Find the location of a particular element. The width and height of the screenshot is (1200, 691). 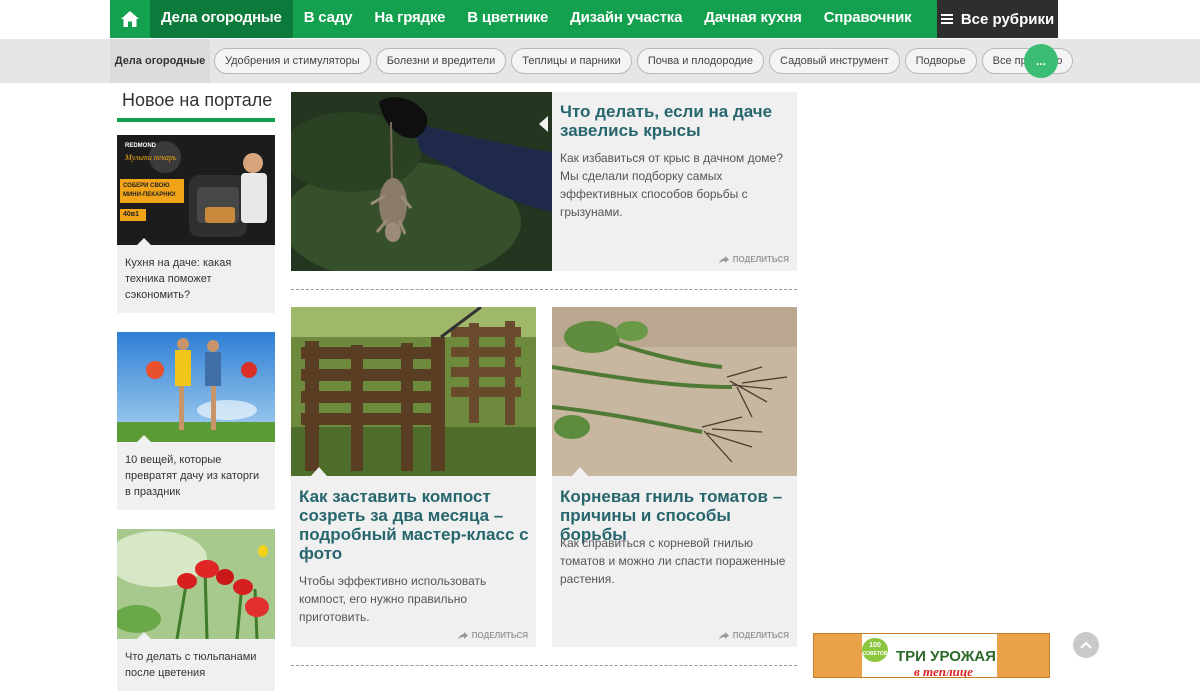

ad-slogan: СОБЕРИ СВОЮ МИНИ-ПЕКАРНЮ! is located at coordinates (149, 190).